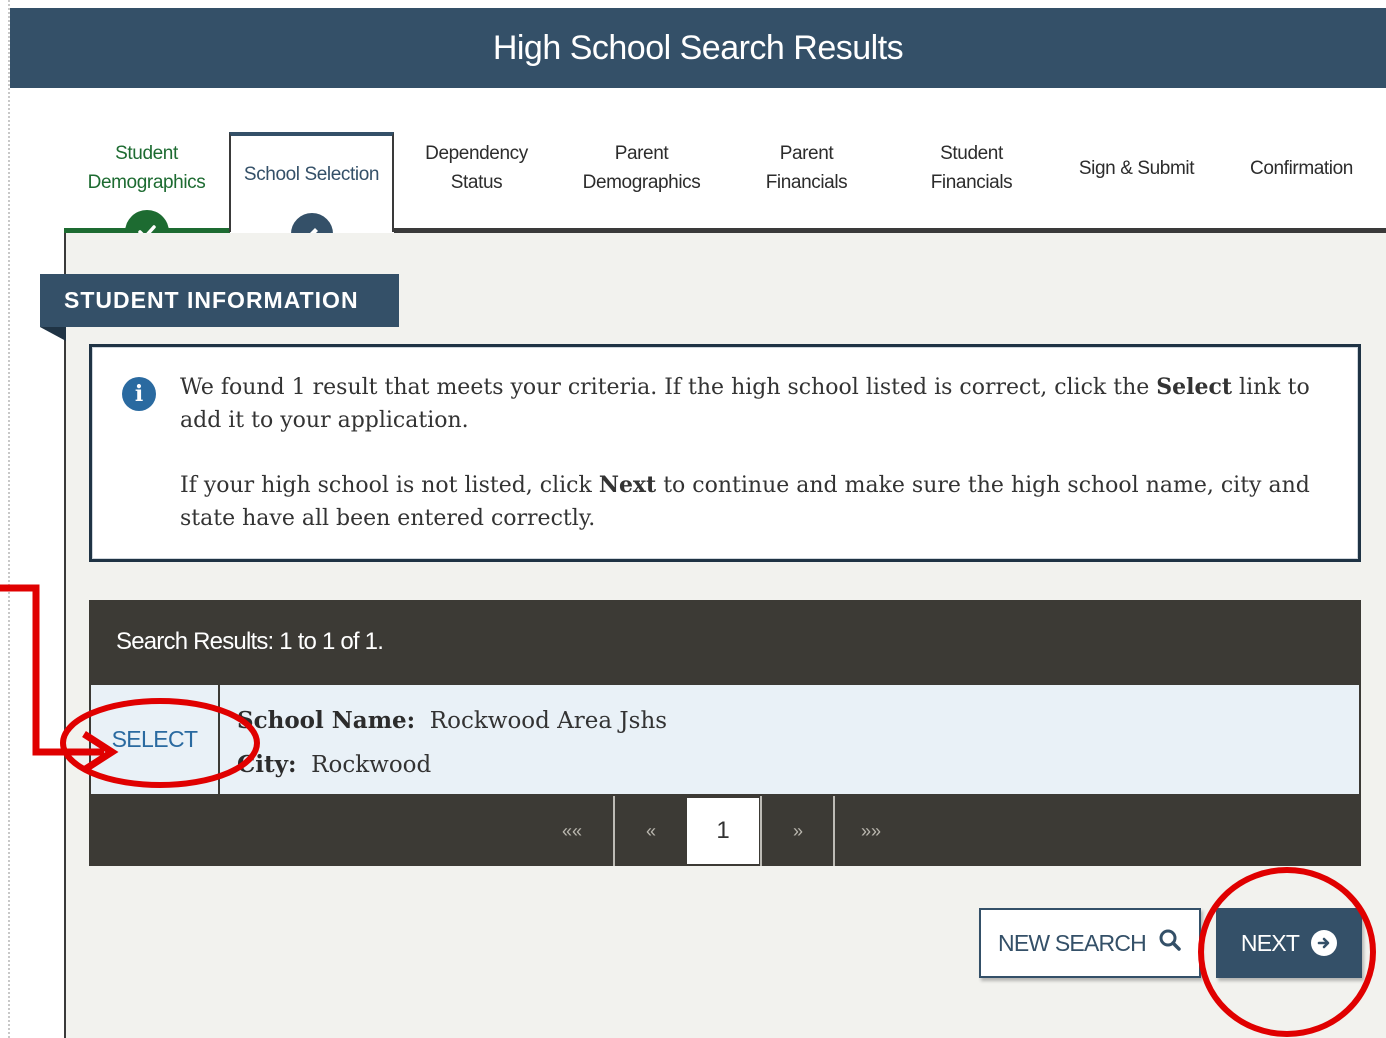 The width and height of the screenshot is (1386, 1038). What do you see at coordinates (806, 180) in the screenshot?
I see `step-parent-financials: Parent Financials` at bounding box center [806, 180].